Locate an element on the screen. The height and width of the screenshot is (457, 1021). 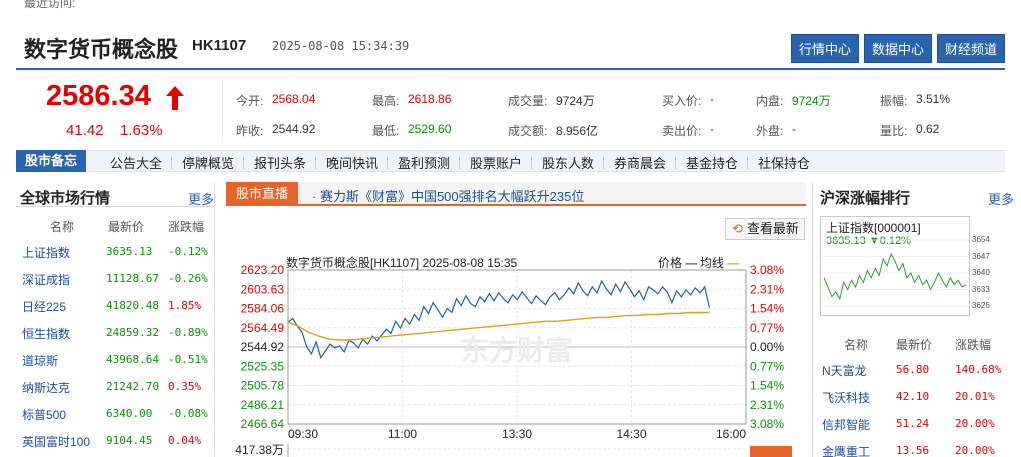
stock-code: HK1107 is located at coordinates (219, 45).